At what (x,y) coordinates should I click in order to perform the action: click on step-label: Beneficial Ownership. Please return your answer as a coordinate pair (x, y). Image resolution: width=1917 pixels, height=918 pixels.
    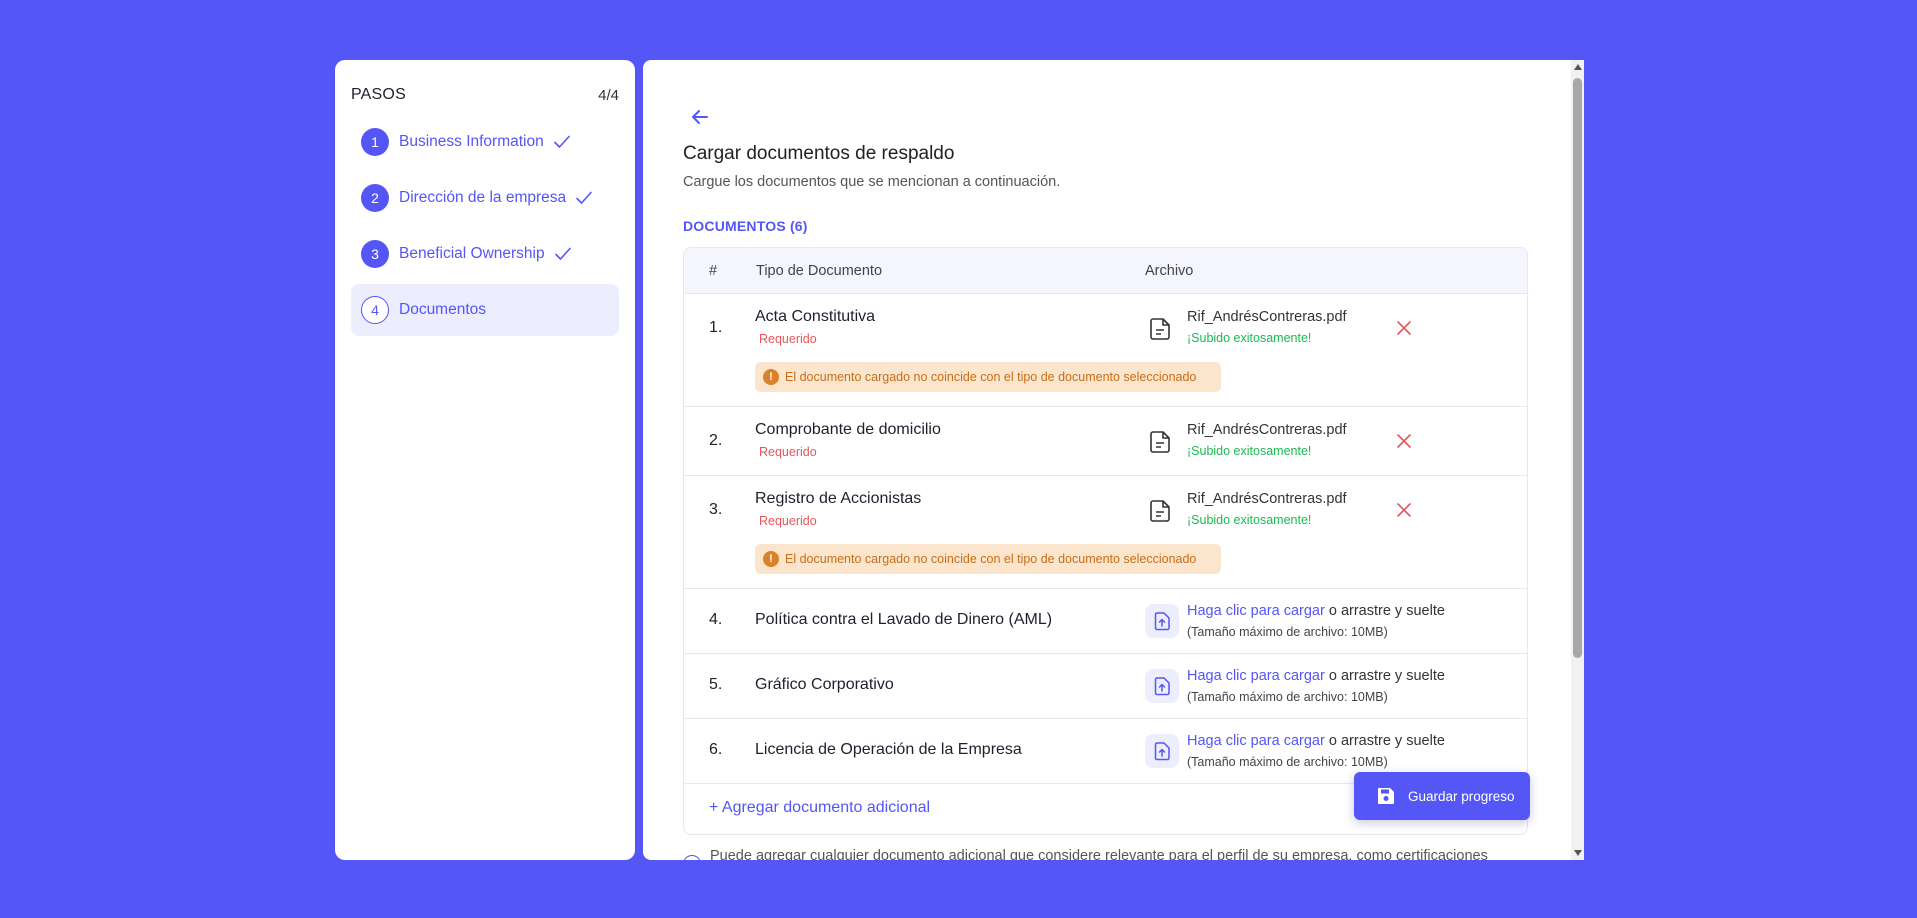
    Looking at the image, I should click on (472, 253).